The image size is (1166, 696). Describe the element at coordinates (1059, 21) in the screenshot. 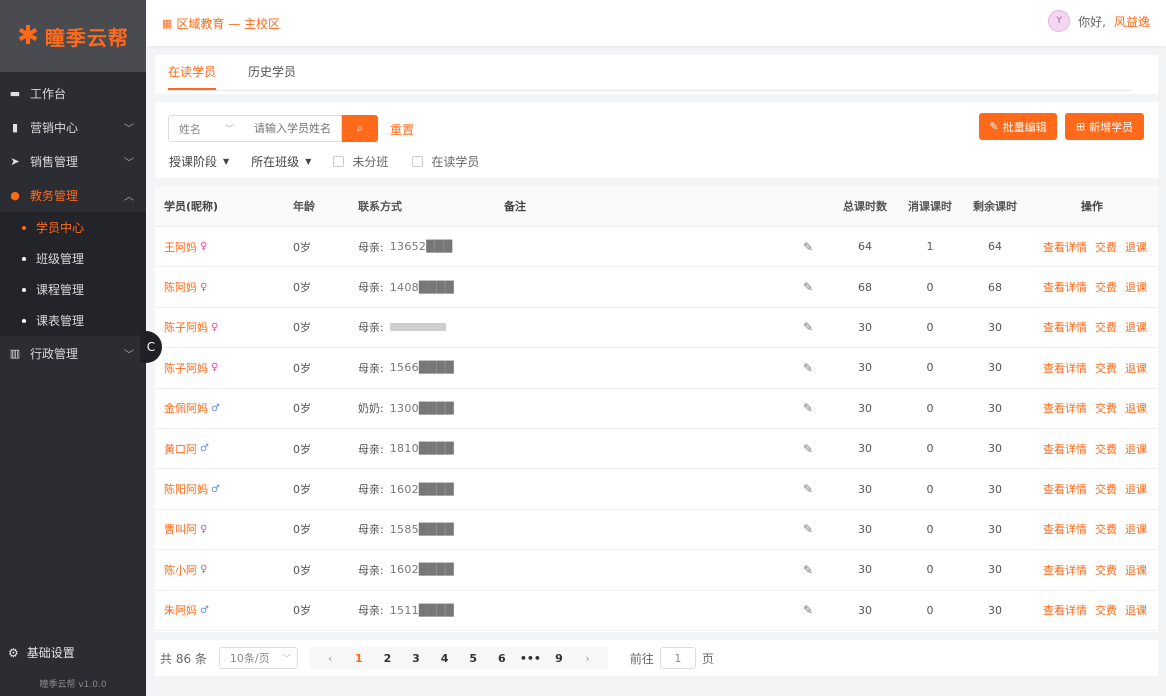

I see `avatar: Y` at that location.